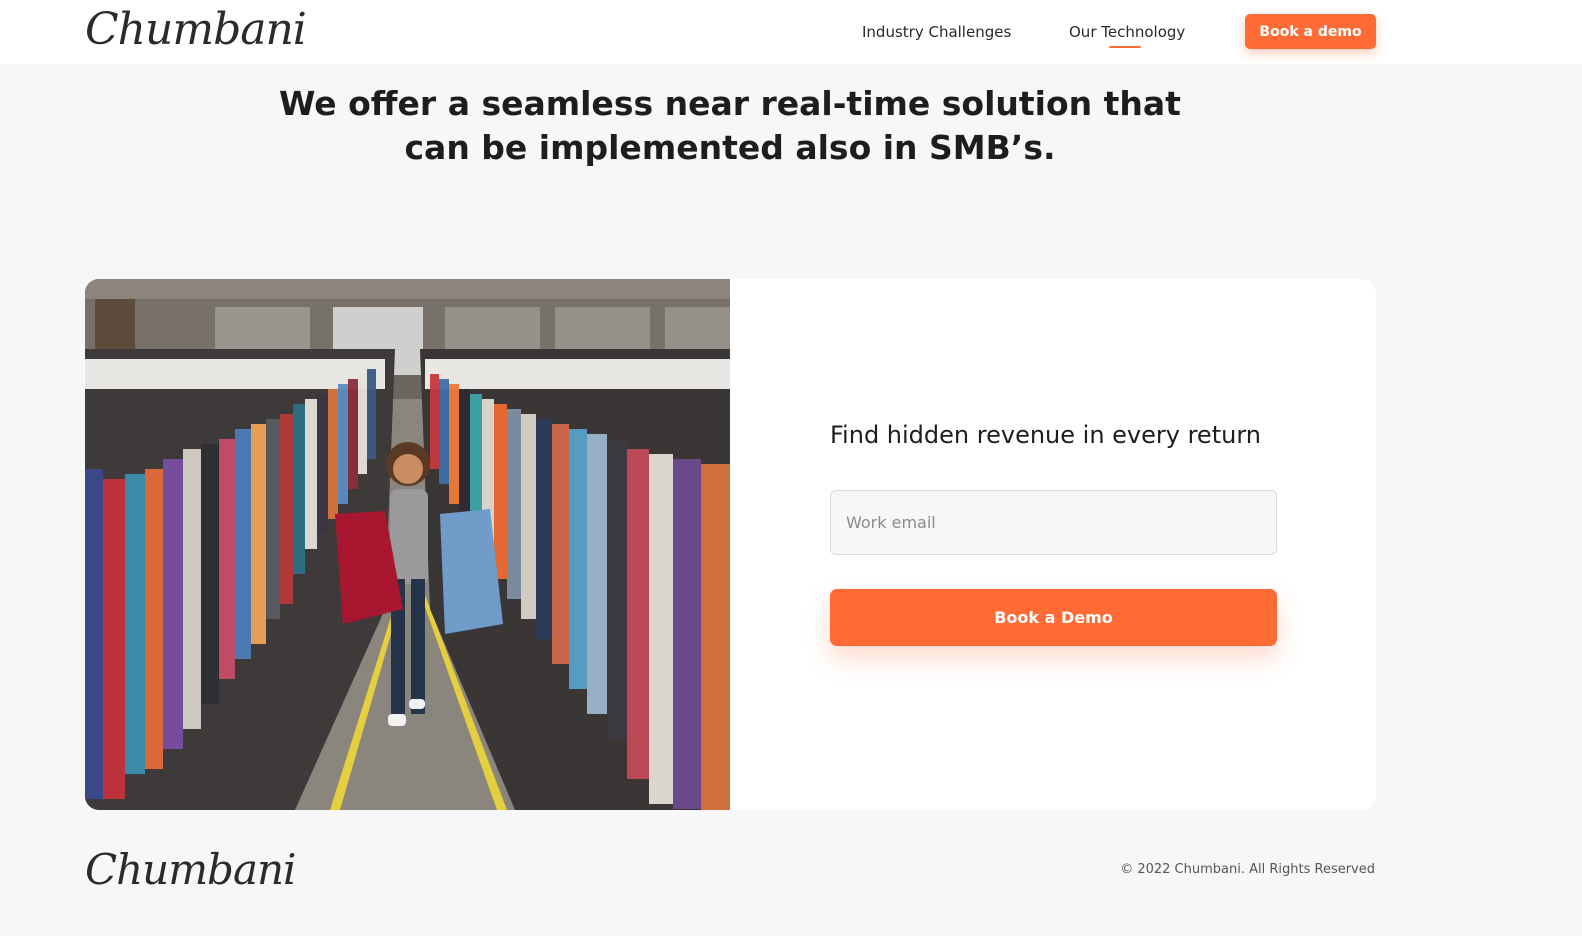 This screenshot has height=936, width=1582. Describe the element at coordinates (196, 30) in the screenshot. I see `brand-logo: Chumbani` at that location.